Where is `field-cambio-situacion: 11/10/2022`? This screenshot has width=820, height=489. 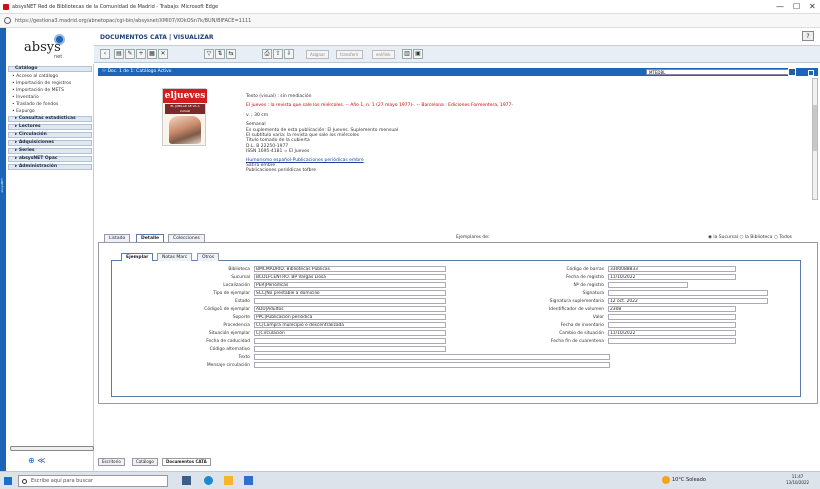 field-cambio-situacion: 11/10/2022 is located at coordinates (672, 333).